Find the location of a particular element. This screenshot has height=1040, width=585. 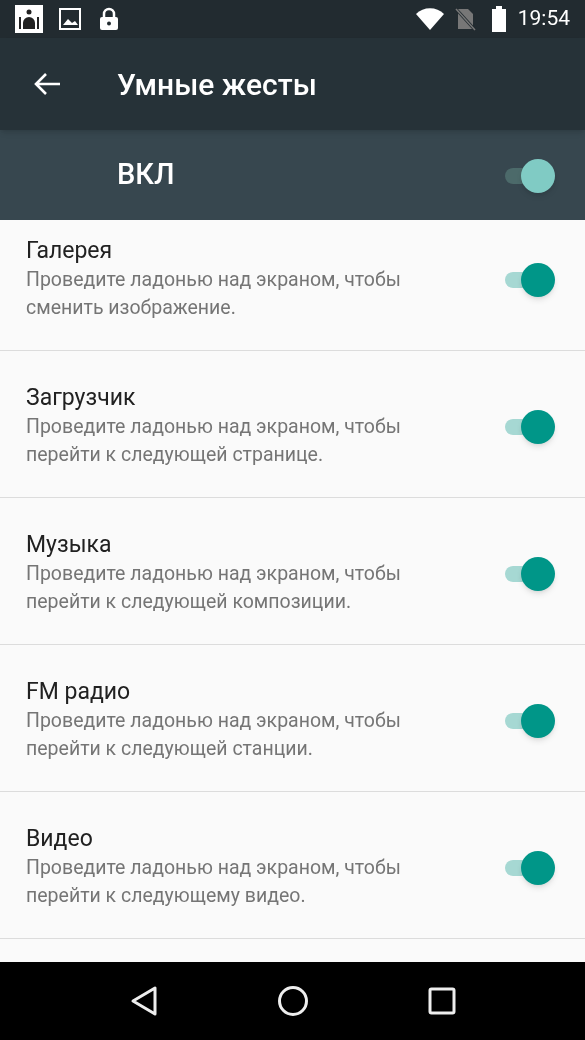

back-triangle-icon is located at coordinates (143, 1001).